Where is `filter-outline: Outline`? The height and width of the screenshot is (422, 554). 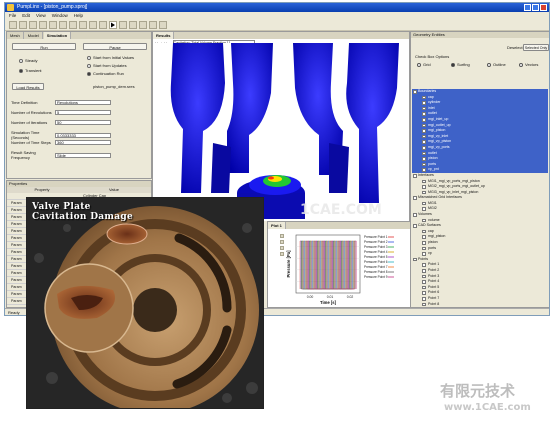
filter-outline: Outline is located at coordinates (496, 64).